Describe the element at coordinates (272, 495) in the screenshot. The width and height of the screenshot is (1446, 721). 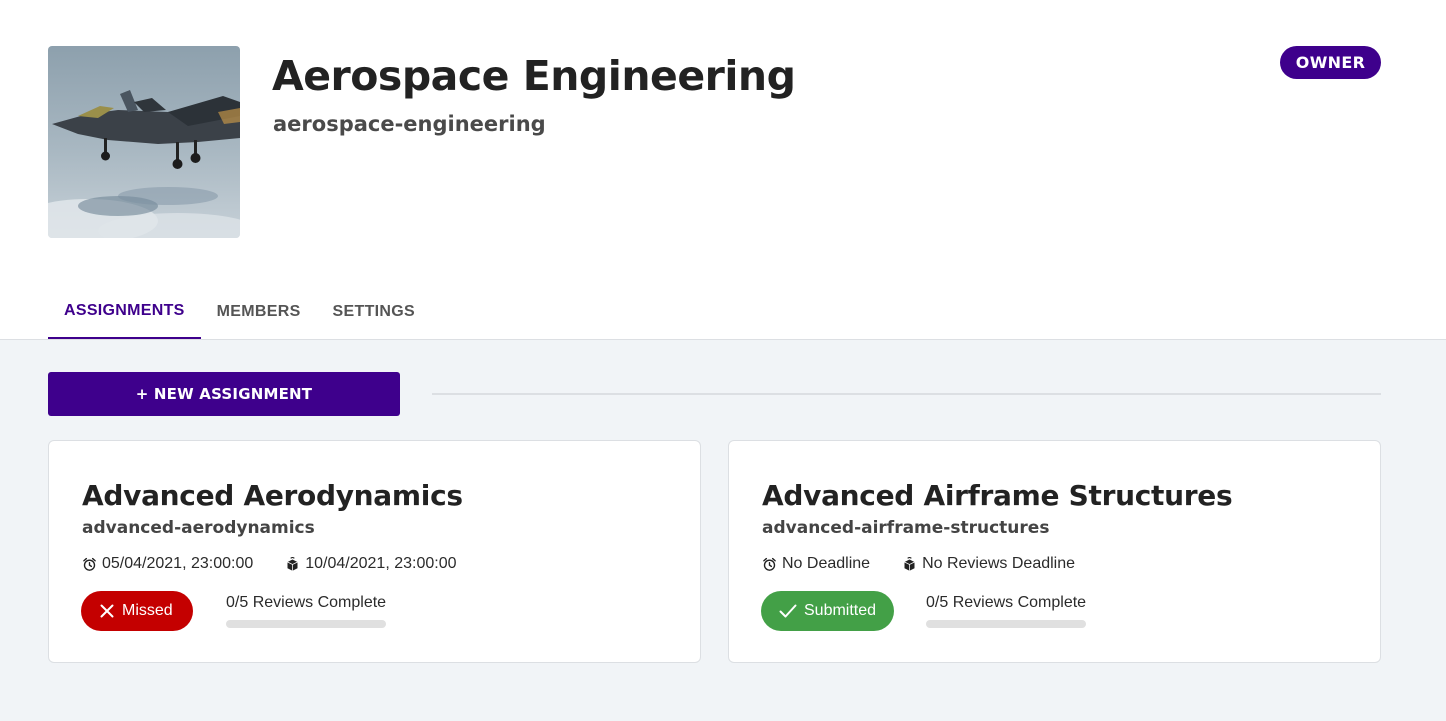
I see `assignment-title: Advanced Aerodynamics` at that location.